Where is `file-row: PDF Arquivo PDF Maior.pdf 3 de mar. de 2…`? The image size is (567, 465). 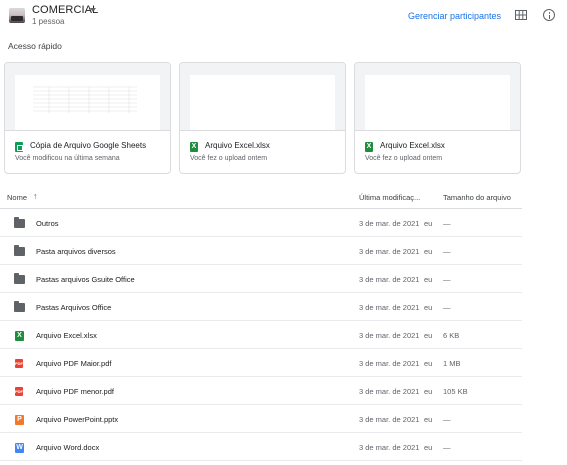
file-row: PDF Arquivo PDF Maior.pdf 3 de mar. de 2… is located at coordinates (261, 363).